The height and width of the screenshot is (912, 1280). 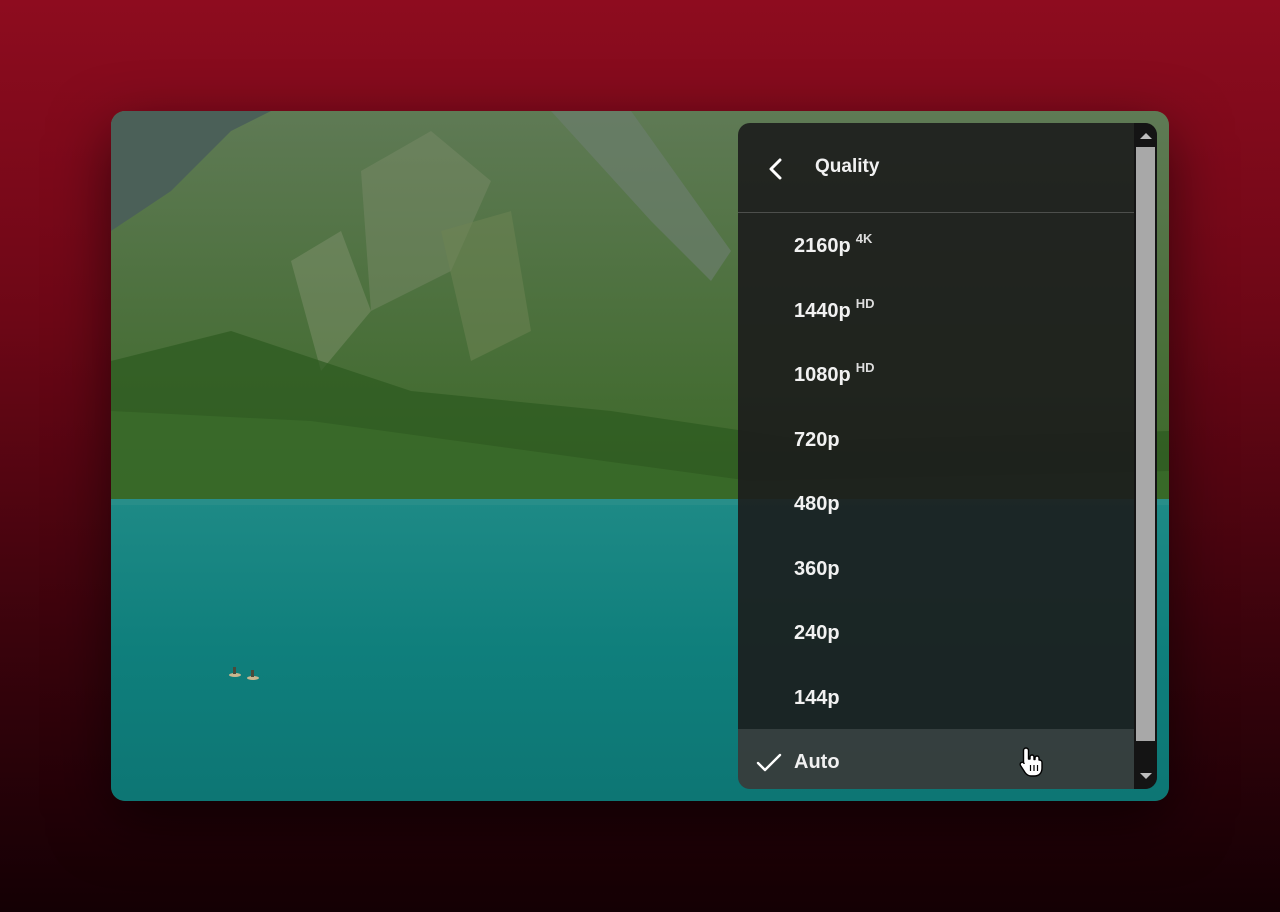 What do you see at coordinates (769, 762) in the screenshot?
I see `checkmark-icon` at bounding box center [769, 762].